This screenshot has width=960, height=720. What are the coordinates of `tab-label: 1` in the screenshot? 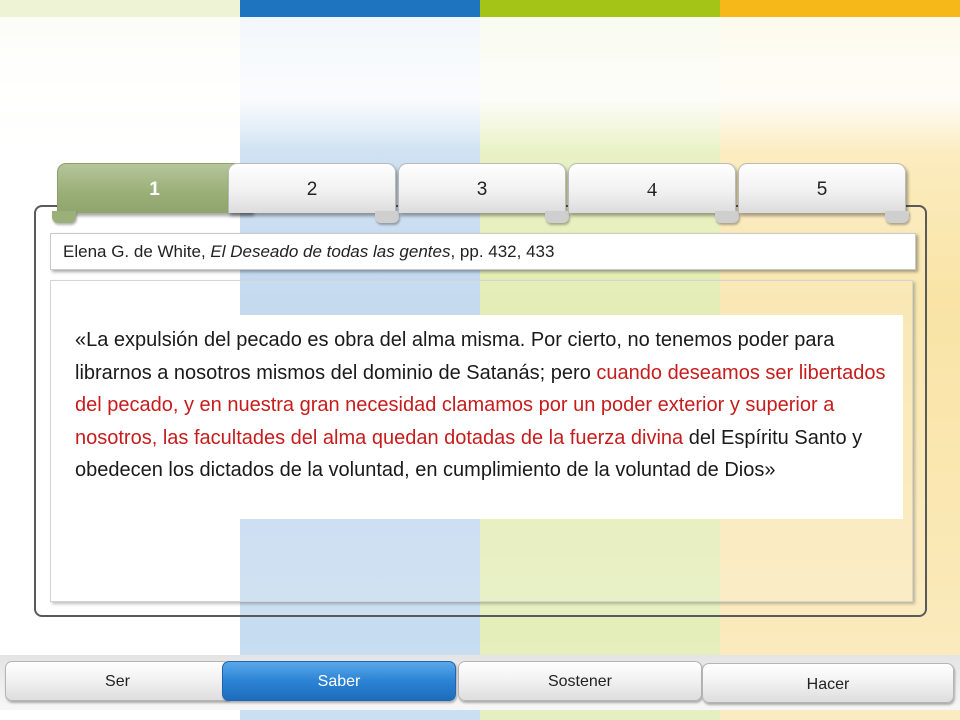 It's located at (154, 189).